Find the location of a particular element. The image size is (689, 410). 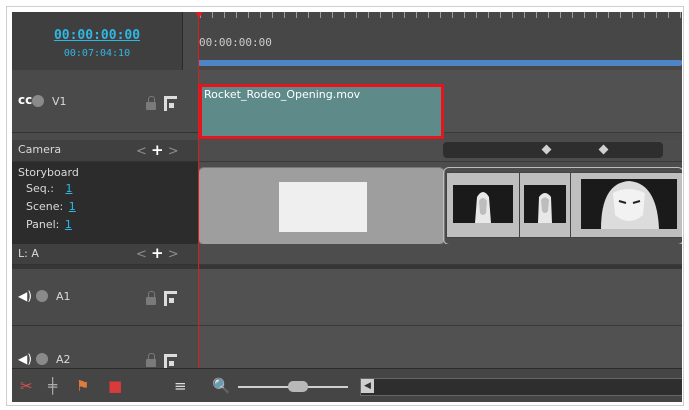

time-ruler: 00:00:00:00 is located at coordinates (440, 41).